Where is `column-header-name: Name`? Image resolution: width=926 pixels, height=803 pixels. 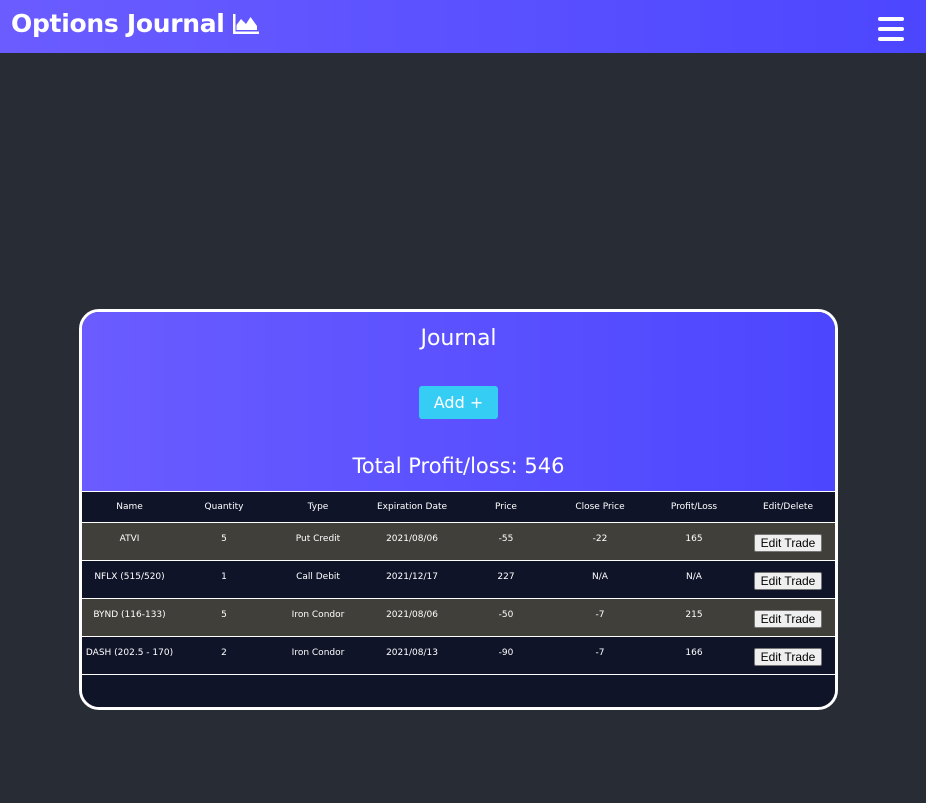
column-header-name: Name is located at coordinates (129, 507).